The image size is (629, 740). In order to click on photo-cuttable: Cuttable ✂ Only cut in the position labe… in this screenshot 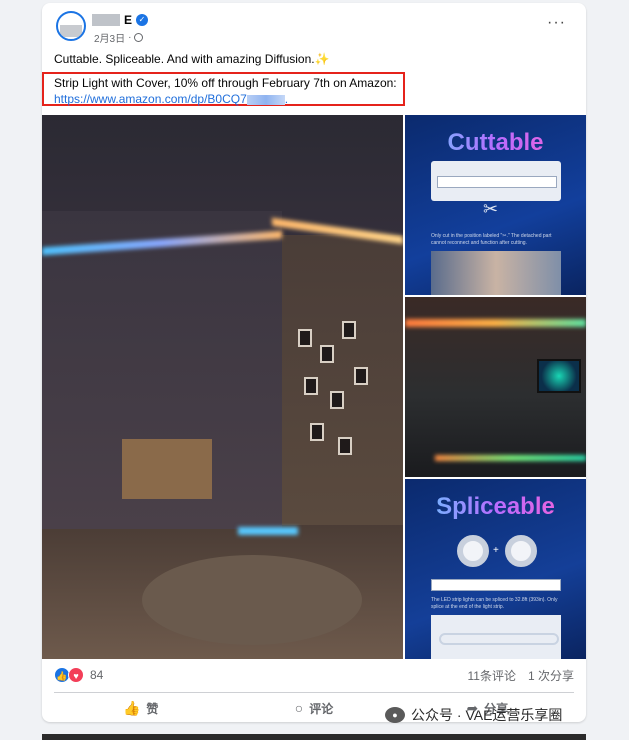, I will do `click(495, 205)`.